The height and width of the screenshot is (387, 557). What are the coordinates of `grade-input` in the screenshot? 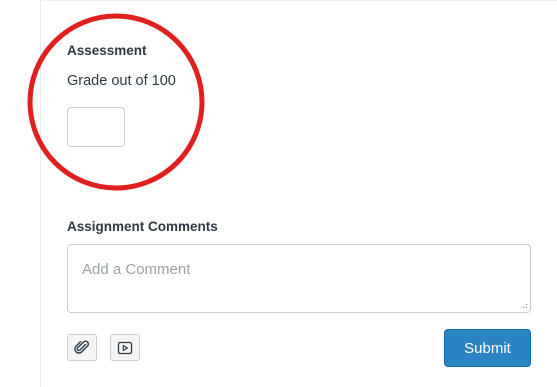 It's located at (96, 127).